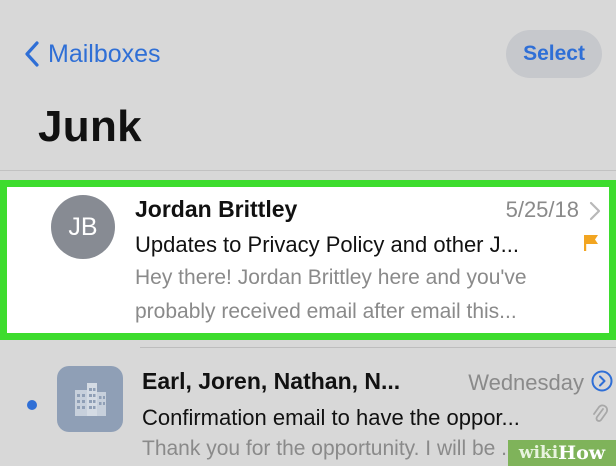 This screenshot has width=616, height=466. Describe the element at coordinates (591, 243) in the screenshot. I see `flag-icon` at that location.